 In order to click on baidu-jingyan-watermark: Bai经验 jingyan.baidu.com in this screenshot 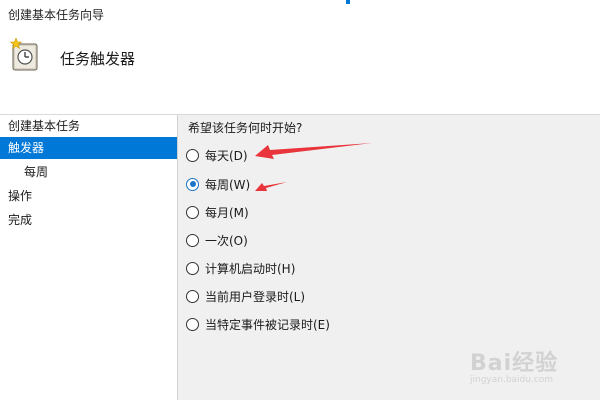, I will do `click(530, 370)`.